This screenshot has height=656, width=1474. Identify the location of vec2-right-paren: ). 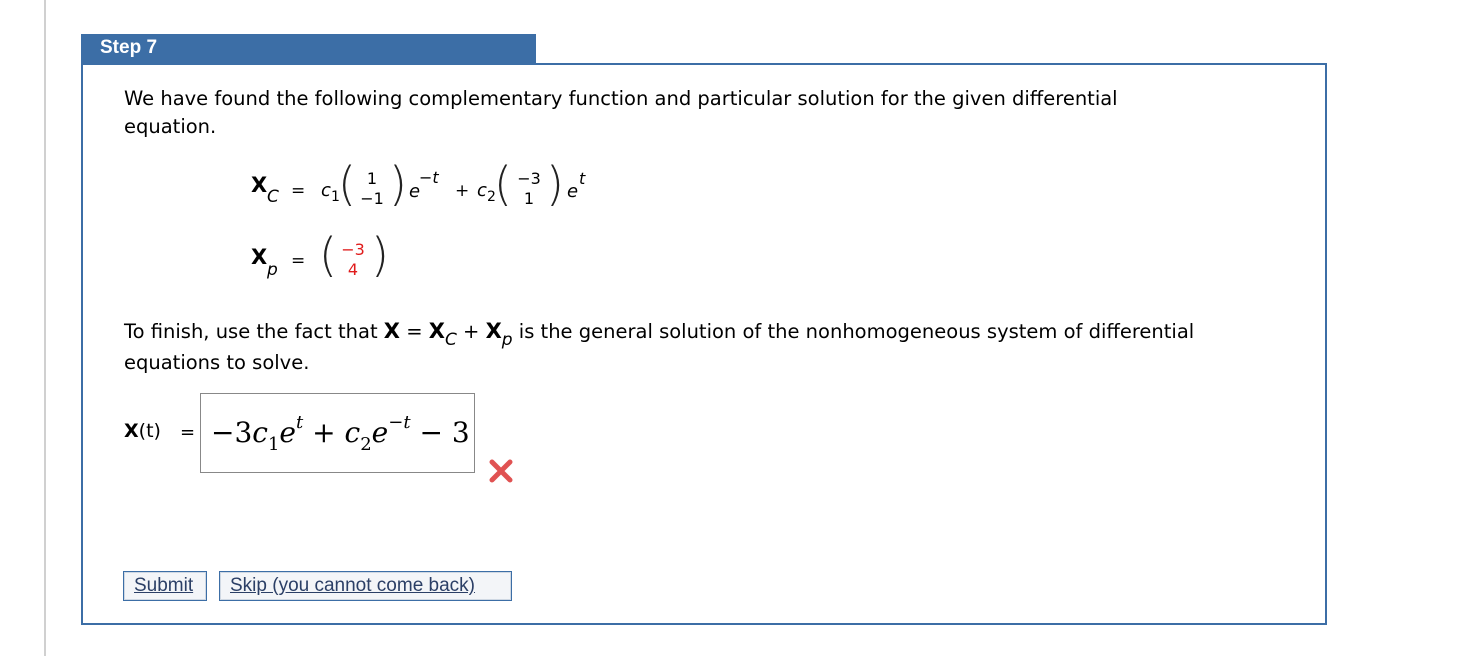
(555, 184).